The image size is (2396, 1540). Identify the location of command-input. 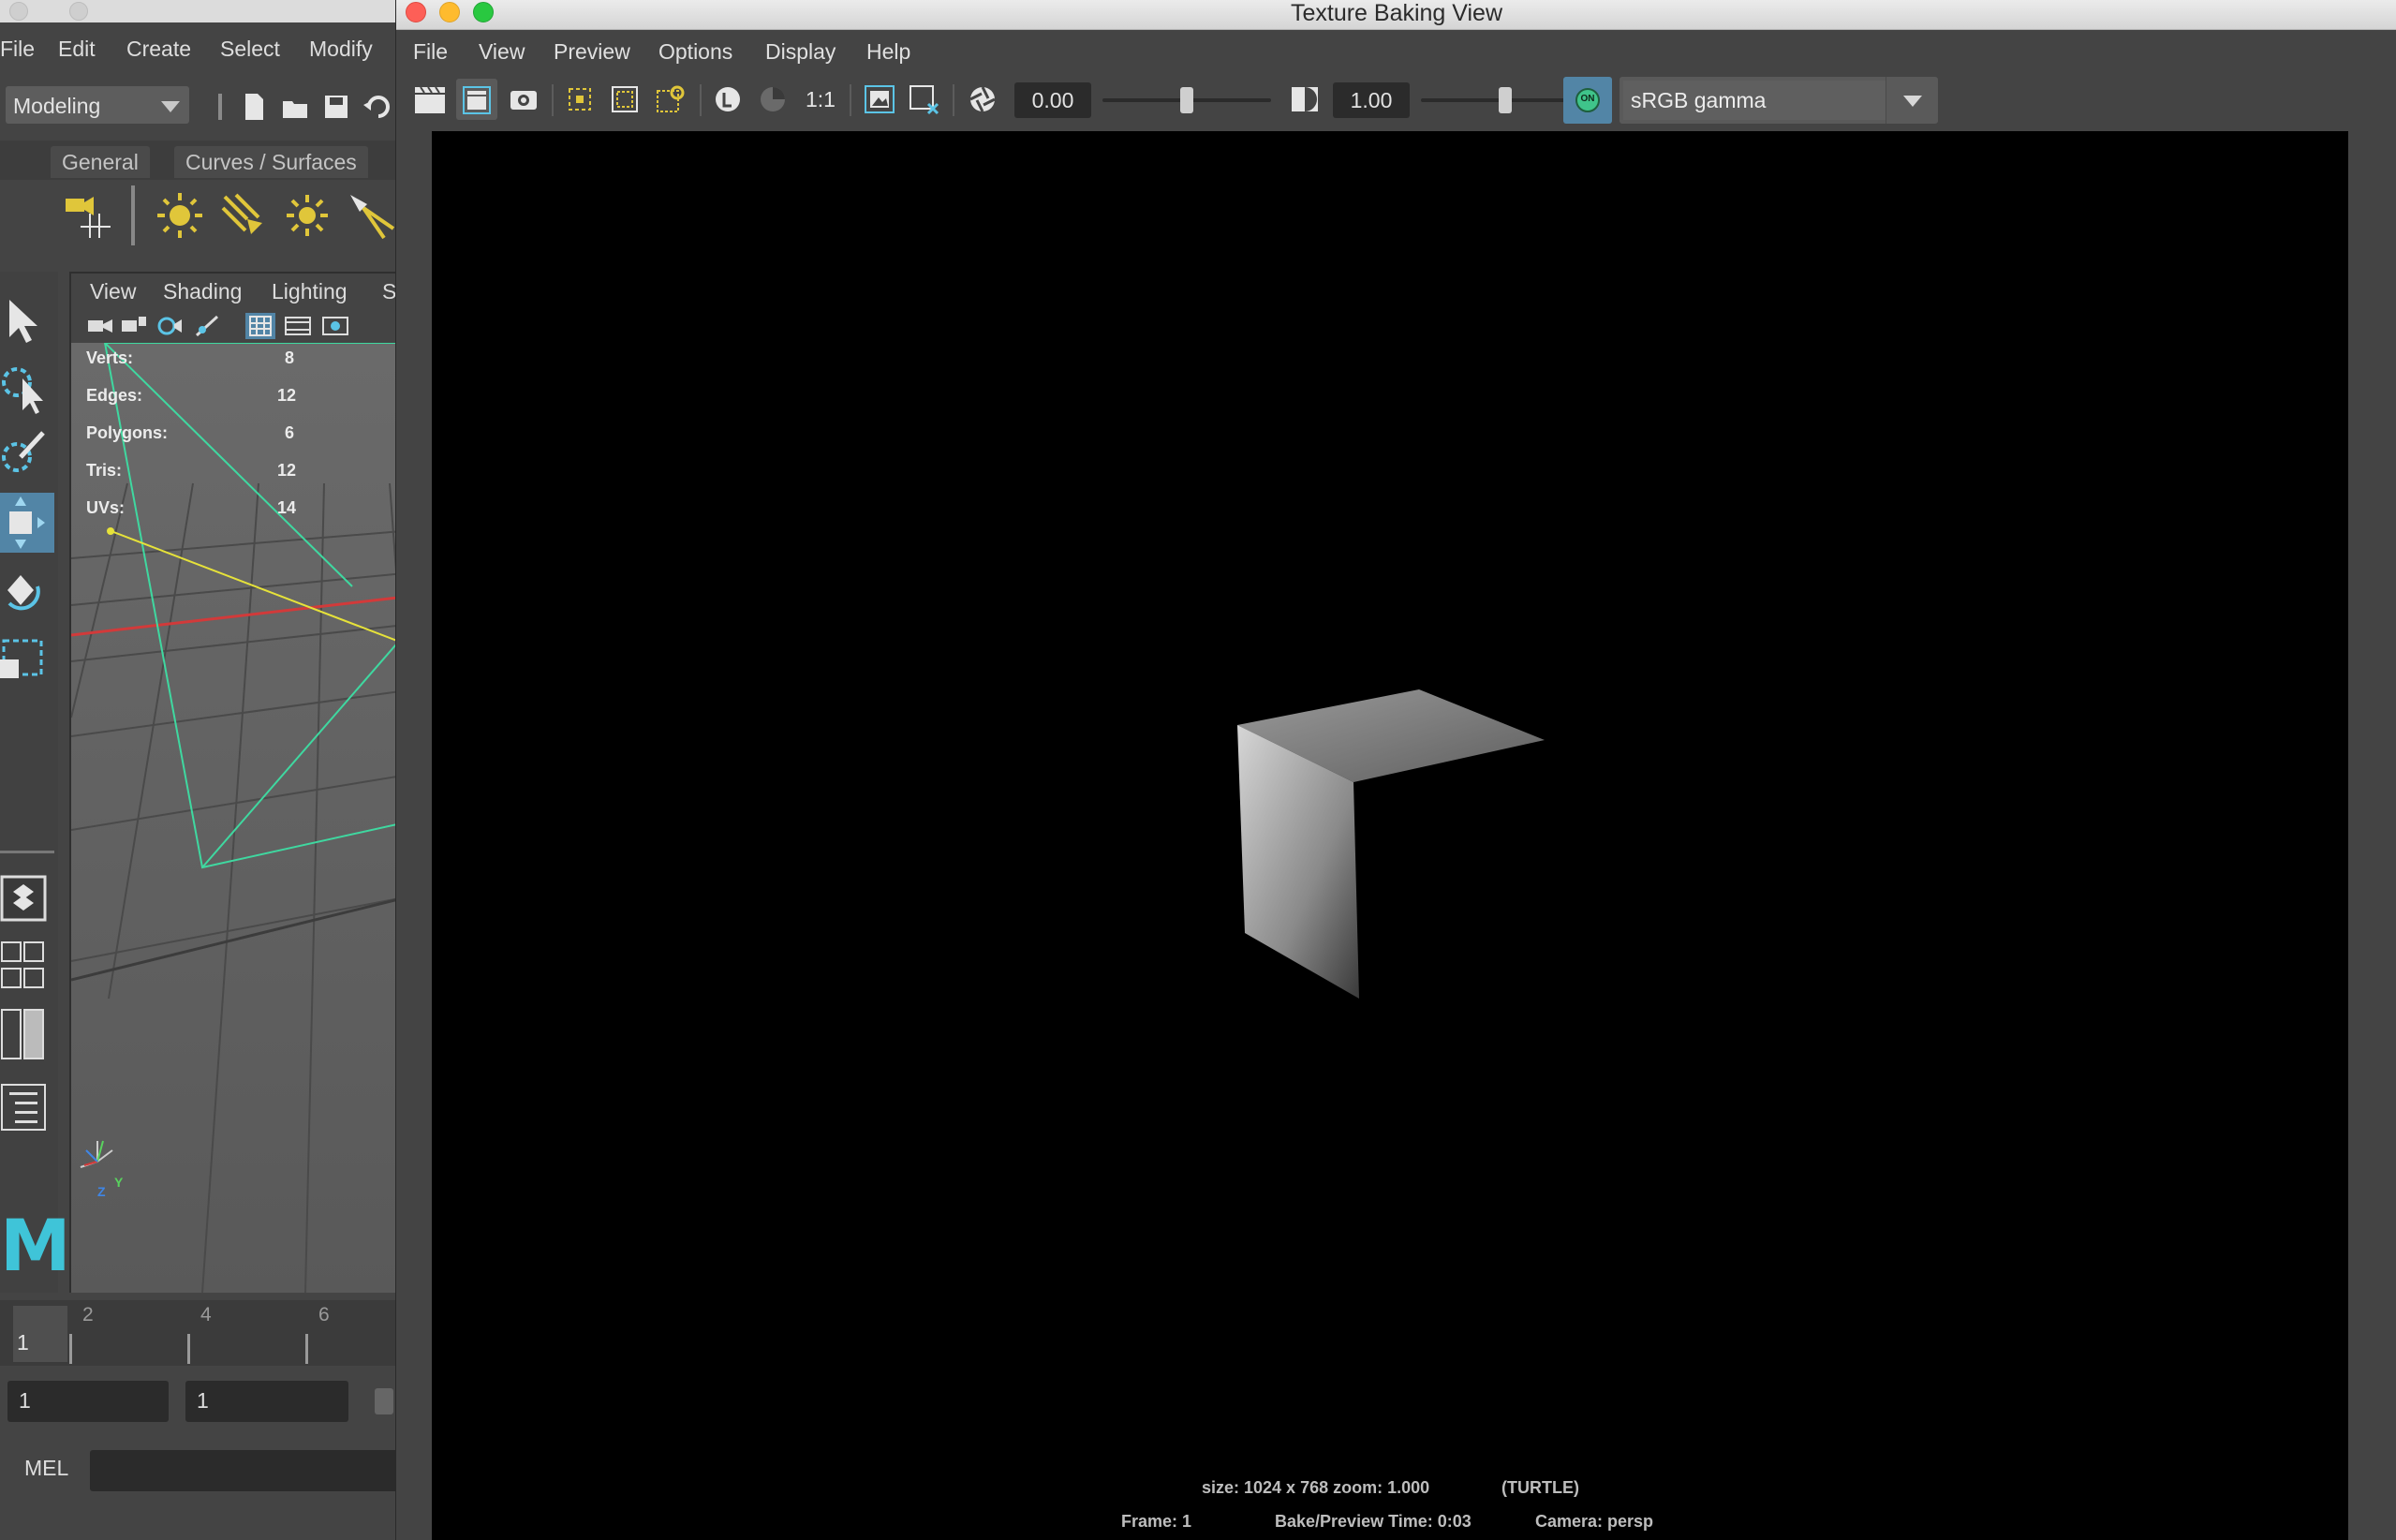
(251, 1470).